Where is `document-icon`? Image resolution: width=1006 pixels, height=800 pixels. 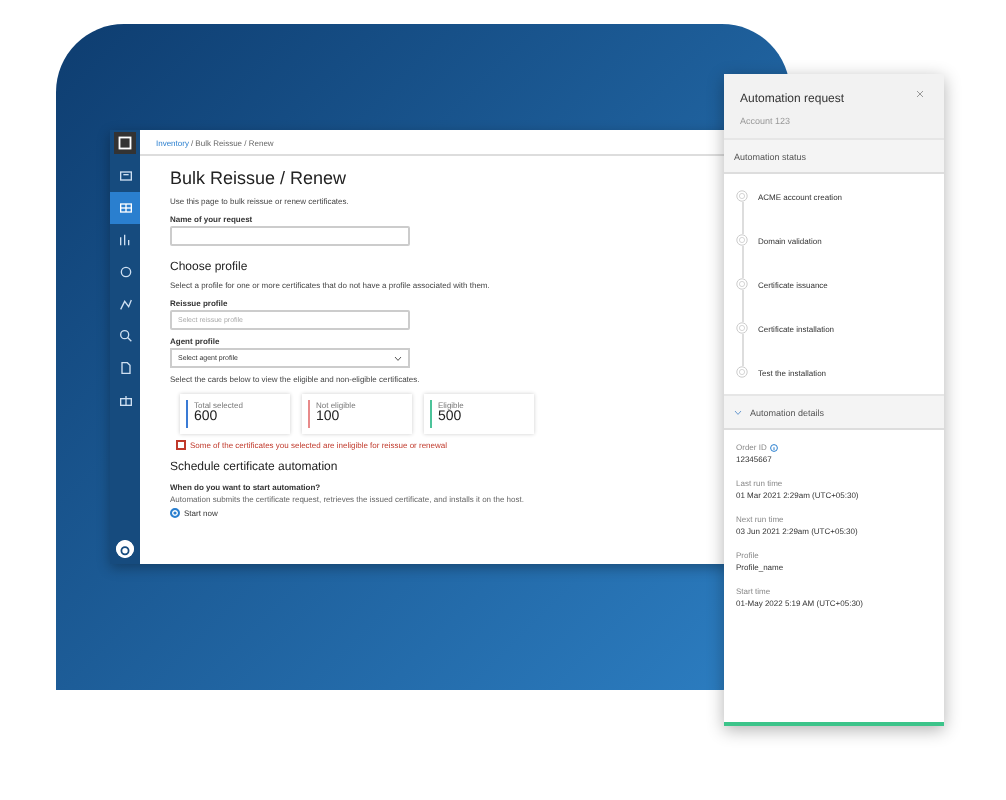 document-icon is located at coordinates (125, 368).